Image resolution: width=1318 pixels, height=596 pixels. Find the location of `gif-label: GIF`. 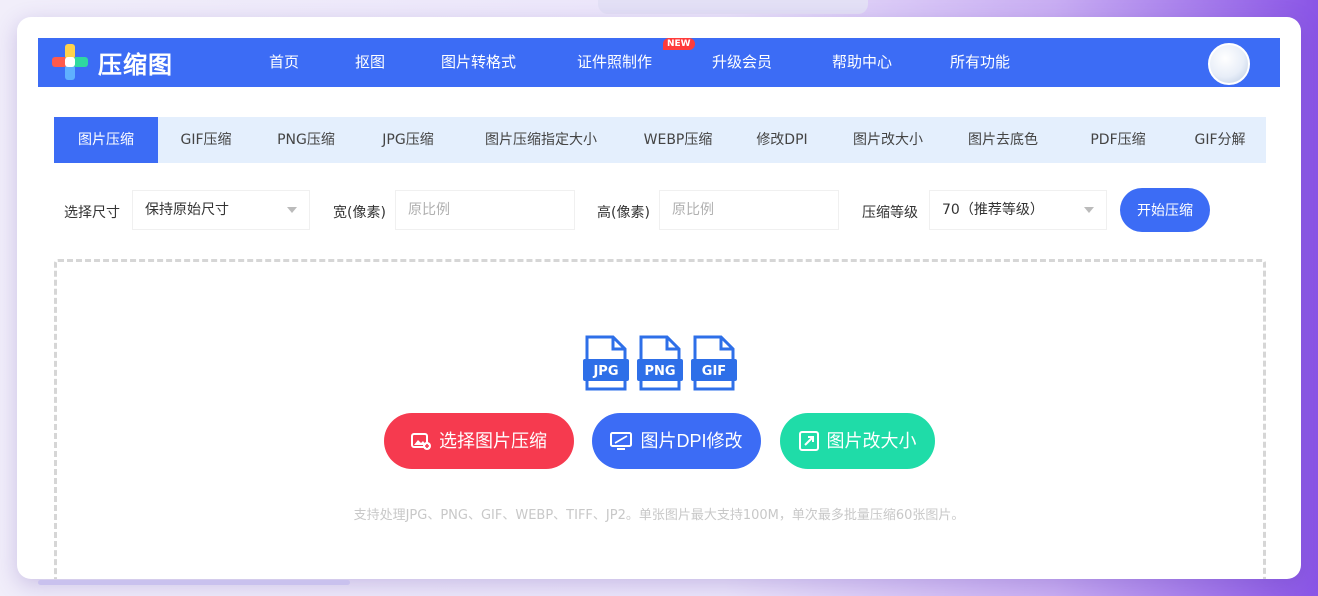

gif-label: GIF is located at coordinates (714, 371).